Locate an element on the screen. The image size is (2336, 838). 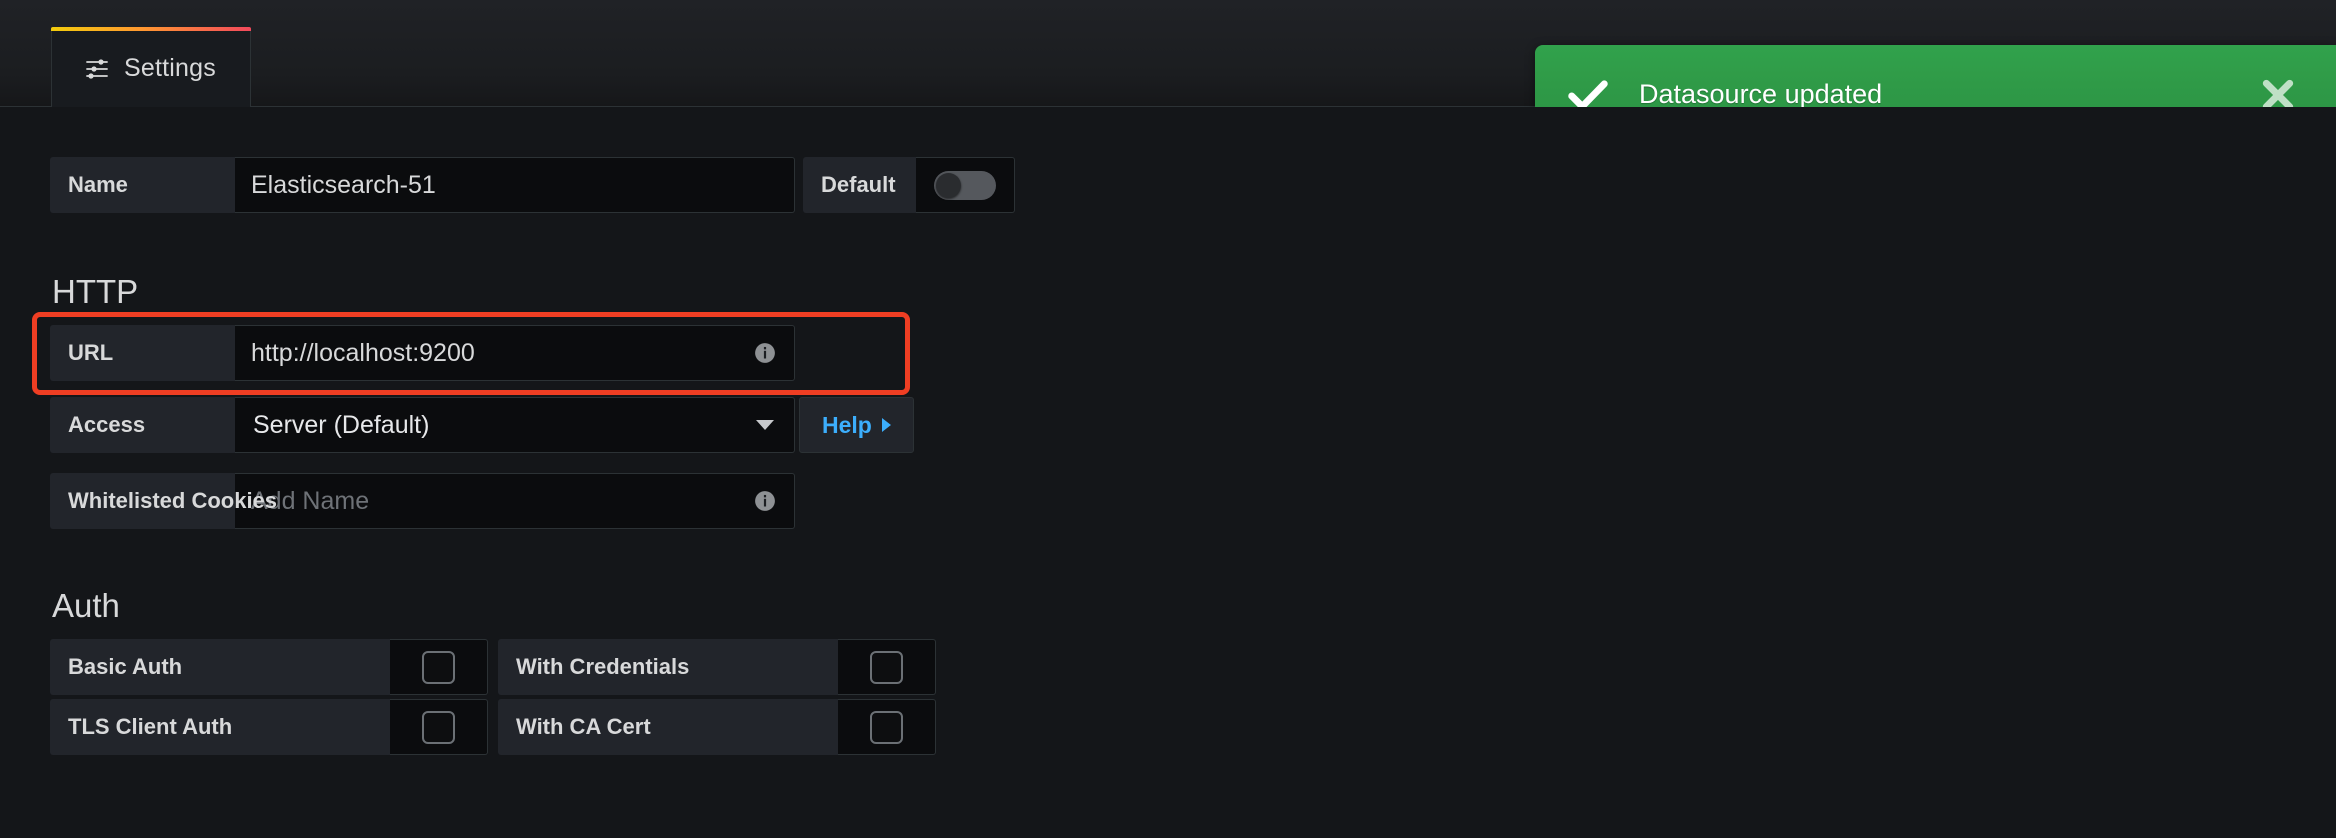
with-credentials-checkbox is located at coordinates (886, 667).